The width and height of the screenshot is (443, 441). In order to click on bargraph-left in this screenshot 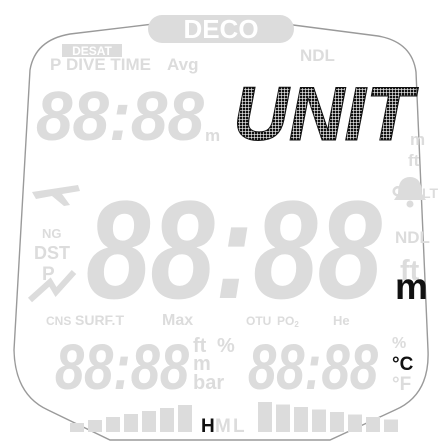, I will do `click(131, 418)`.